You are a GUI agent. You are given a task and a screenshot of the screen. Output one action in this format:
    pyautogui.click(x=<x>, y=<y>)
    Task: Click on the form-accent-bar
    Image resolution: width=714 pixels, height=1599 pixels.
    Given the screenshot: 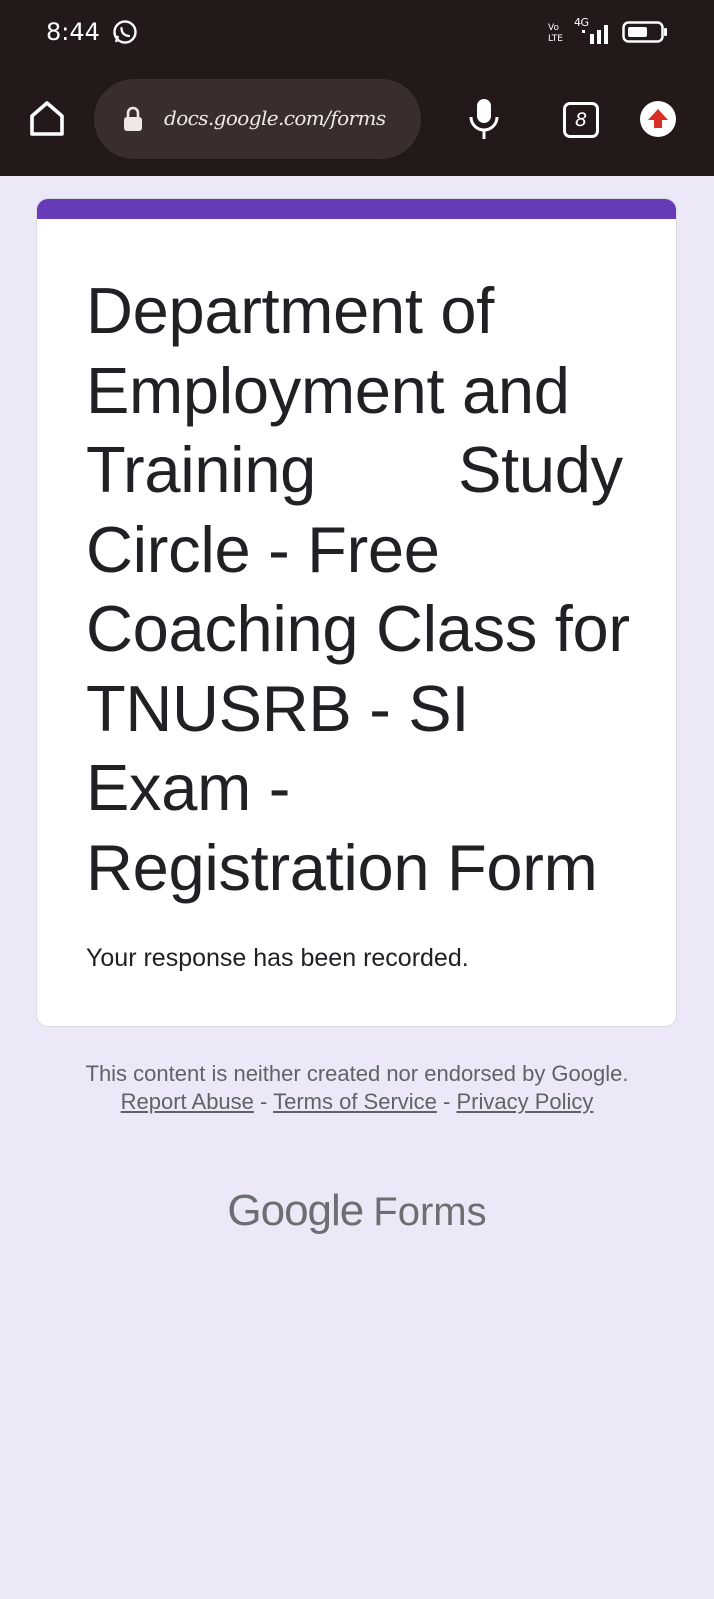 What is the action you would take?
    pyautogui.click(x=356, y=209)
    